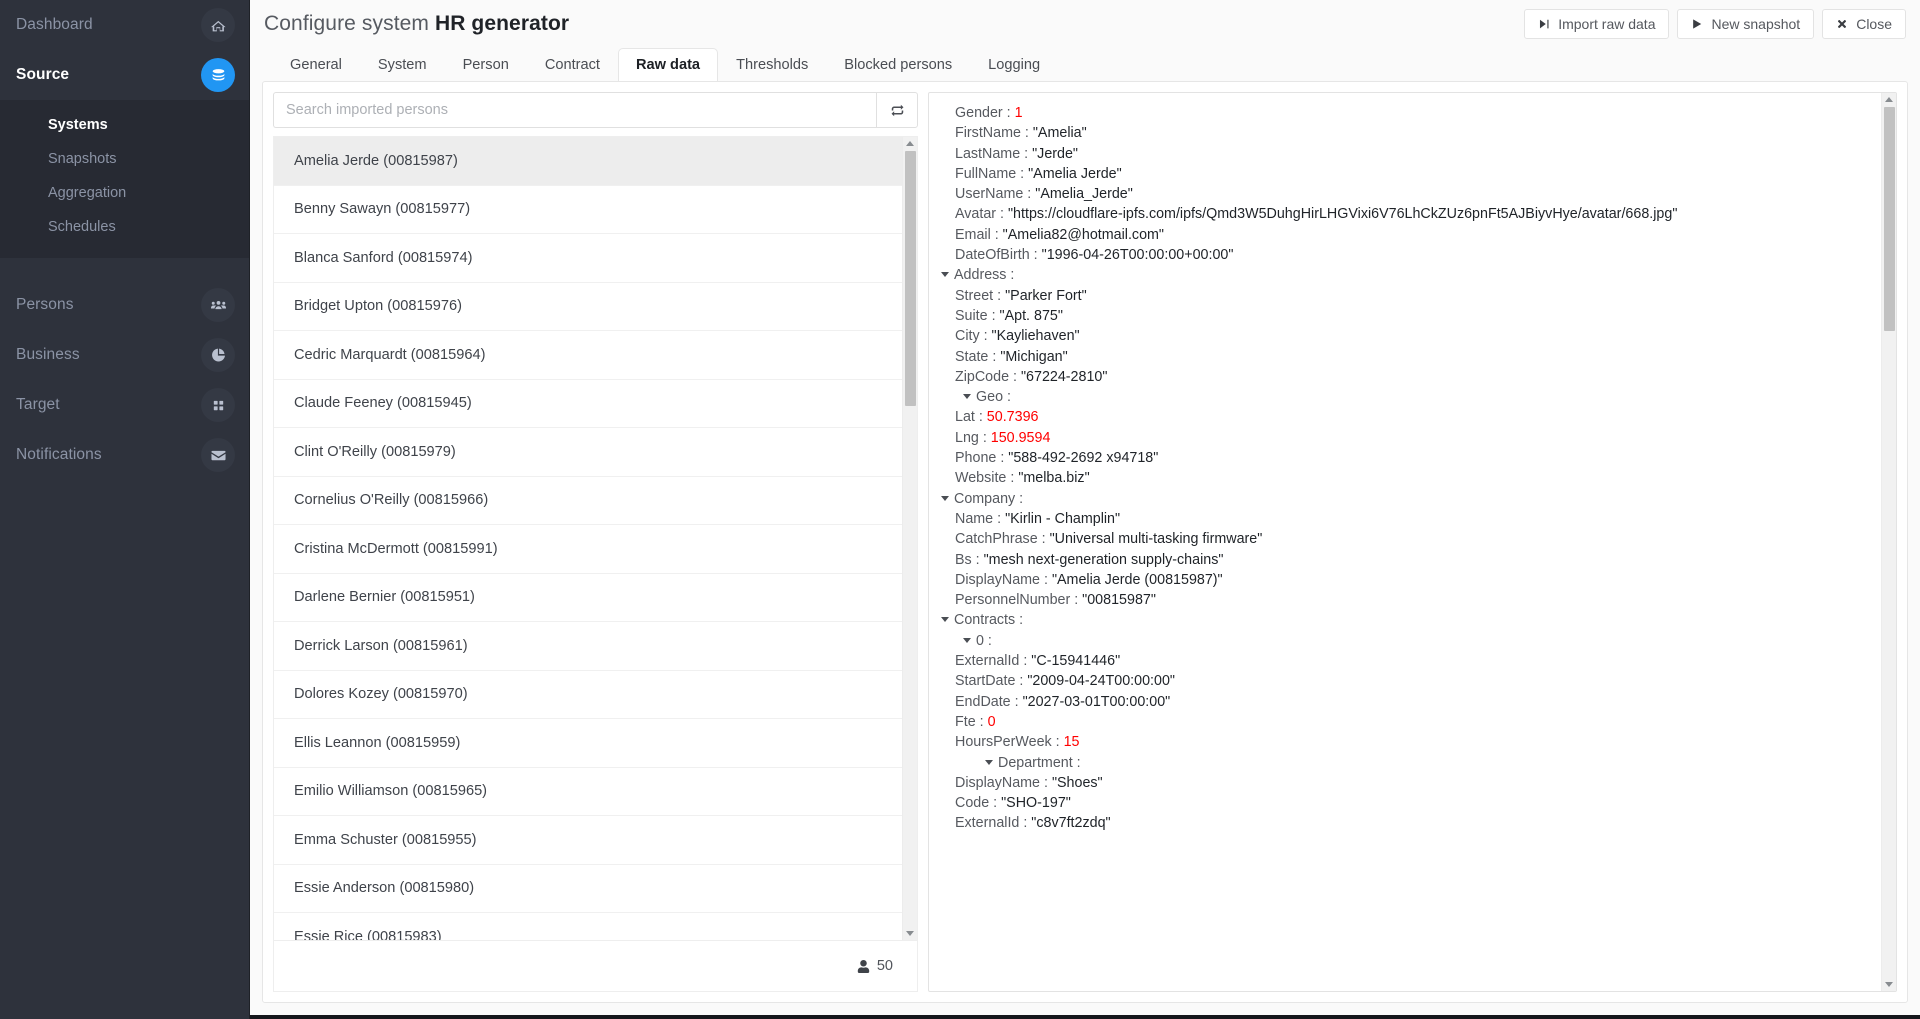  What do you see at coordinates (124, 25) in the screenshot?
I see `sidebar-item-dashboard: Dashboard` at bounding box center [124, 25].